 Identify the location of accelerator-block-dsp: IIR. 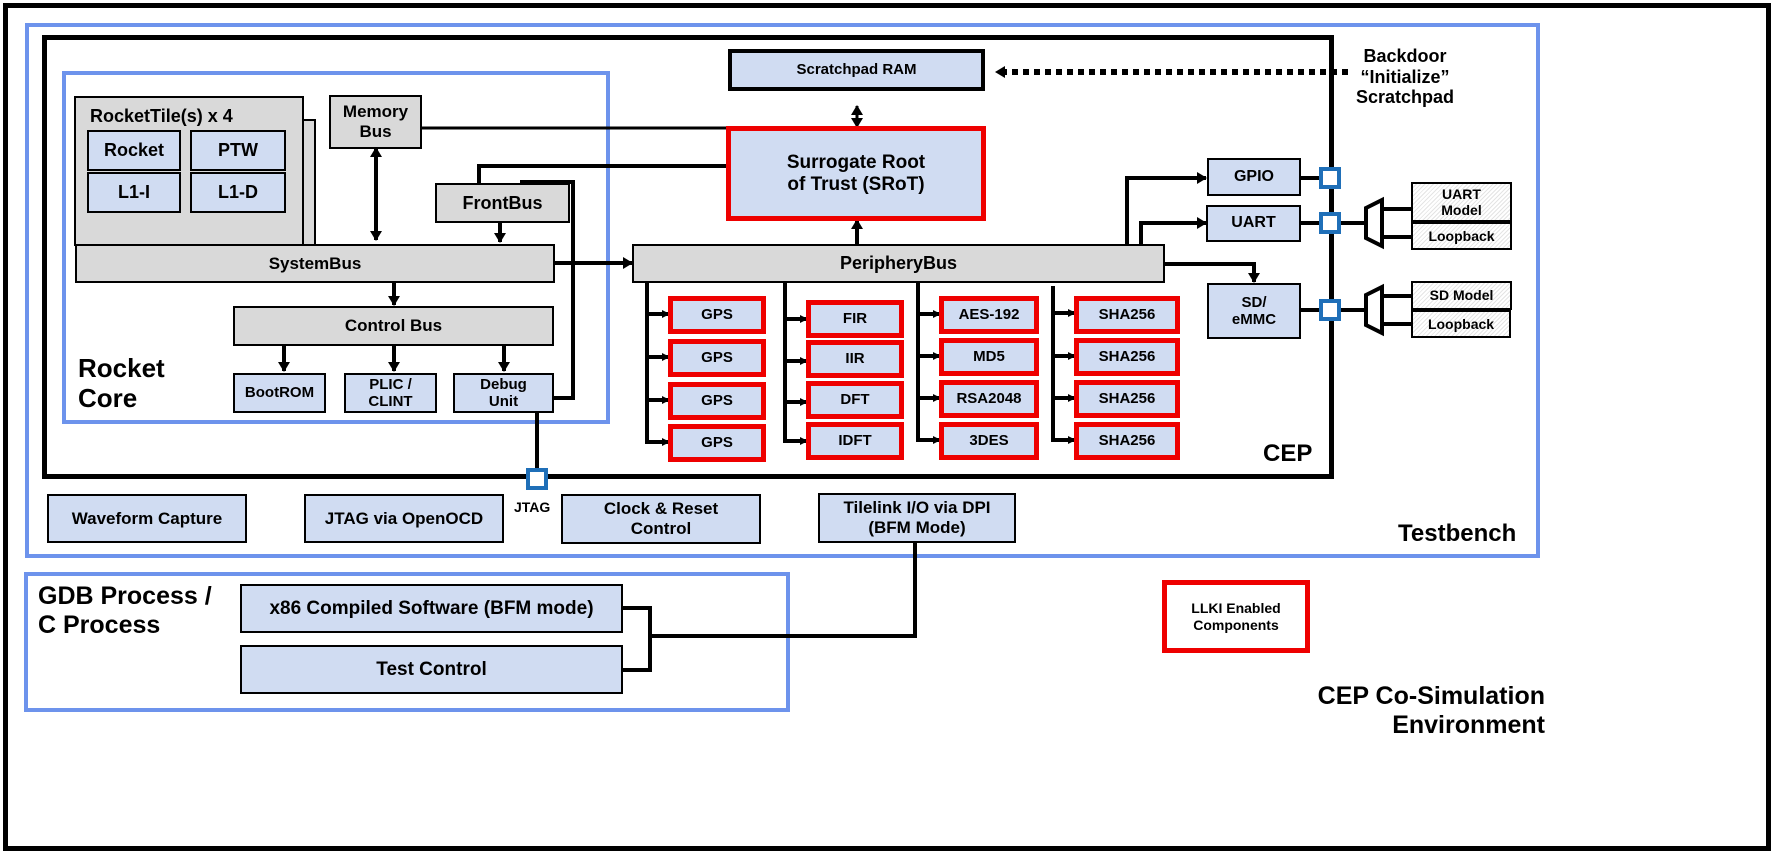
(855, 359).